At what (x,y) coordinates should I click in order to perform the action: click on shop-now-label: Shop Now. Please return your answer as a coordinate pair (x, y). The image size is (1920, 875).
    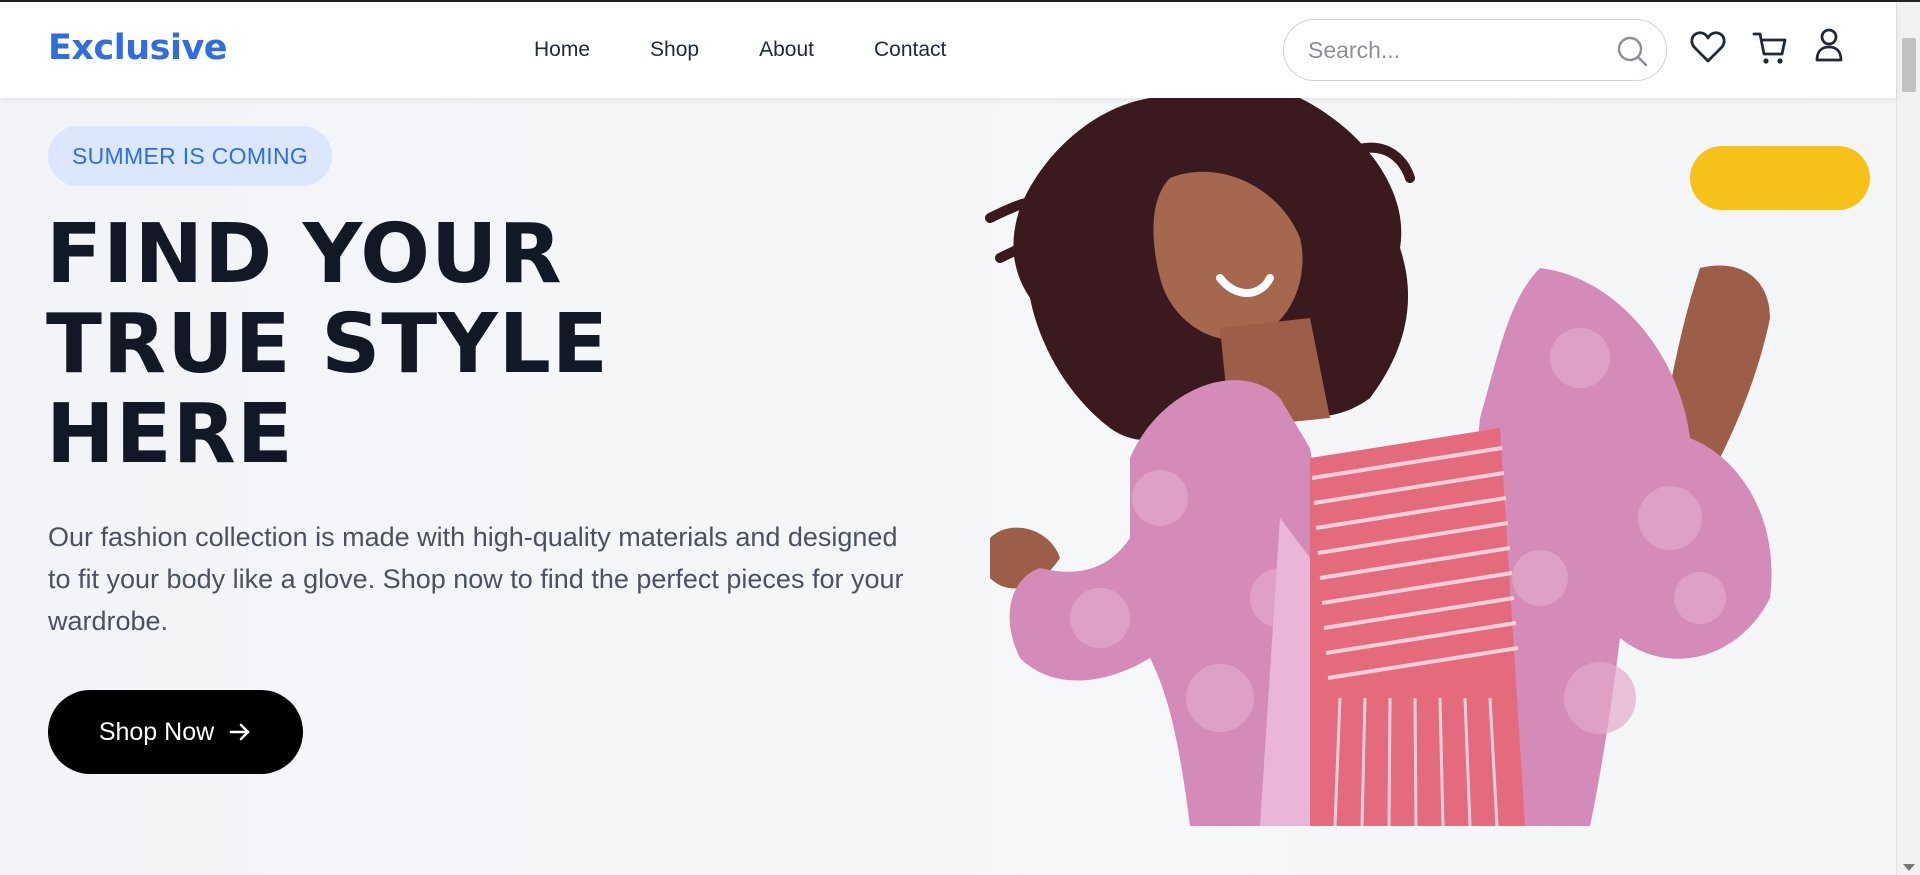
    Looking at the image, I should click on (156, 731).